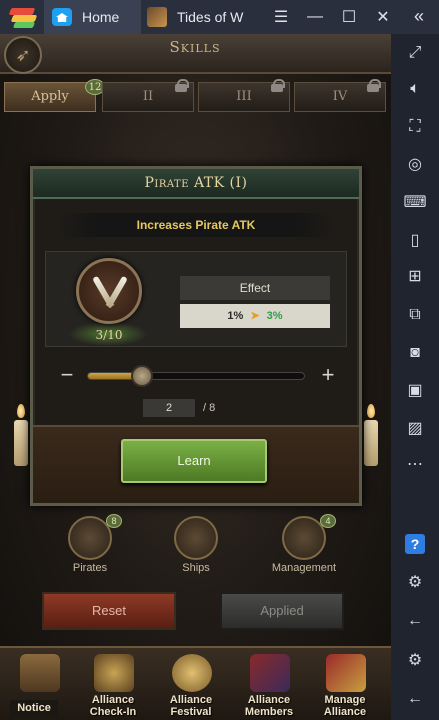 This screenshot has width=439, height=720. What do you see at coordinates (371, 443) in the screenshot?
I see `candle-right` at bounding box center [371, 443].